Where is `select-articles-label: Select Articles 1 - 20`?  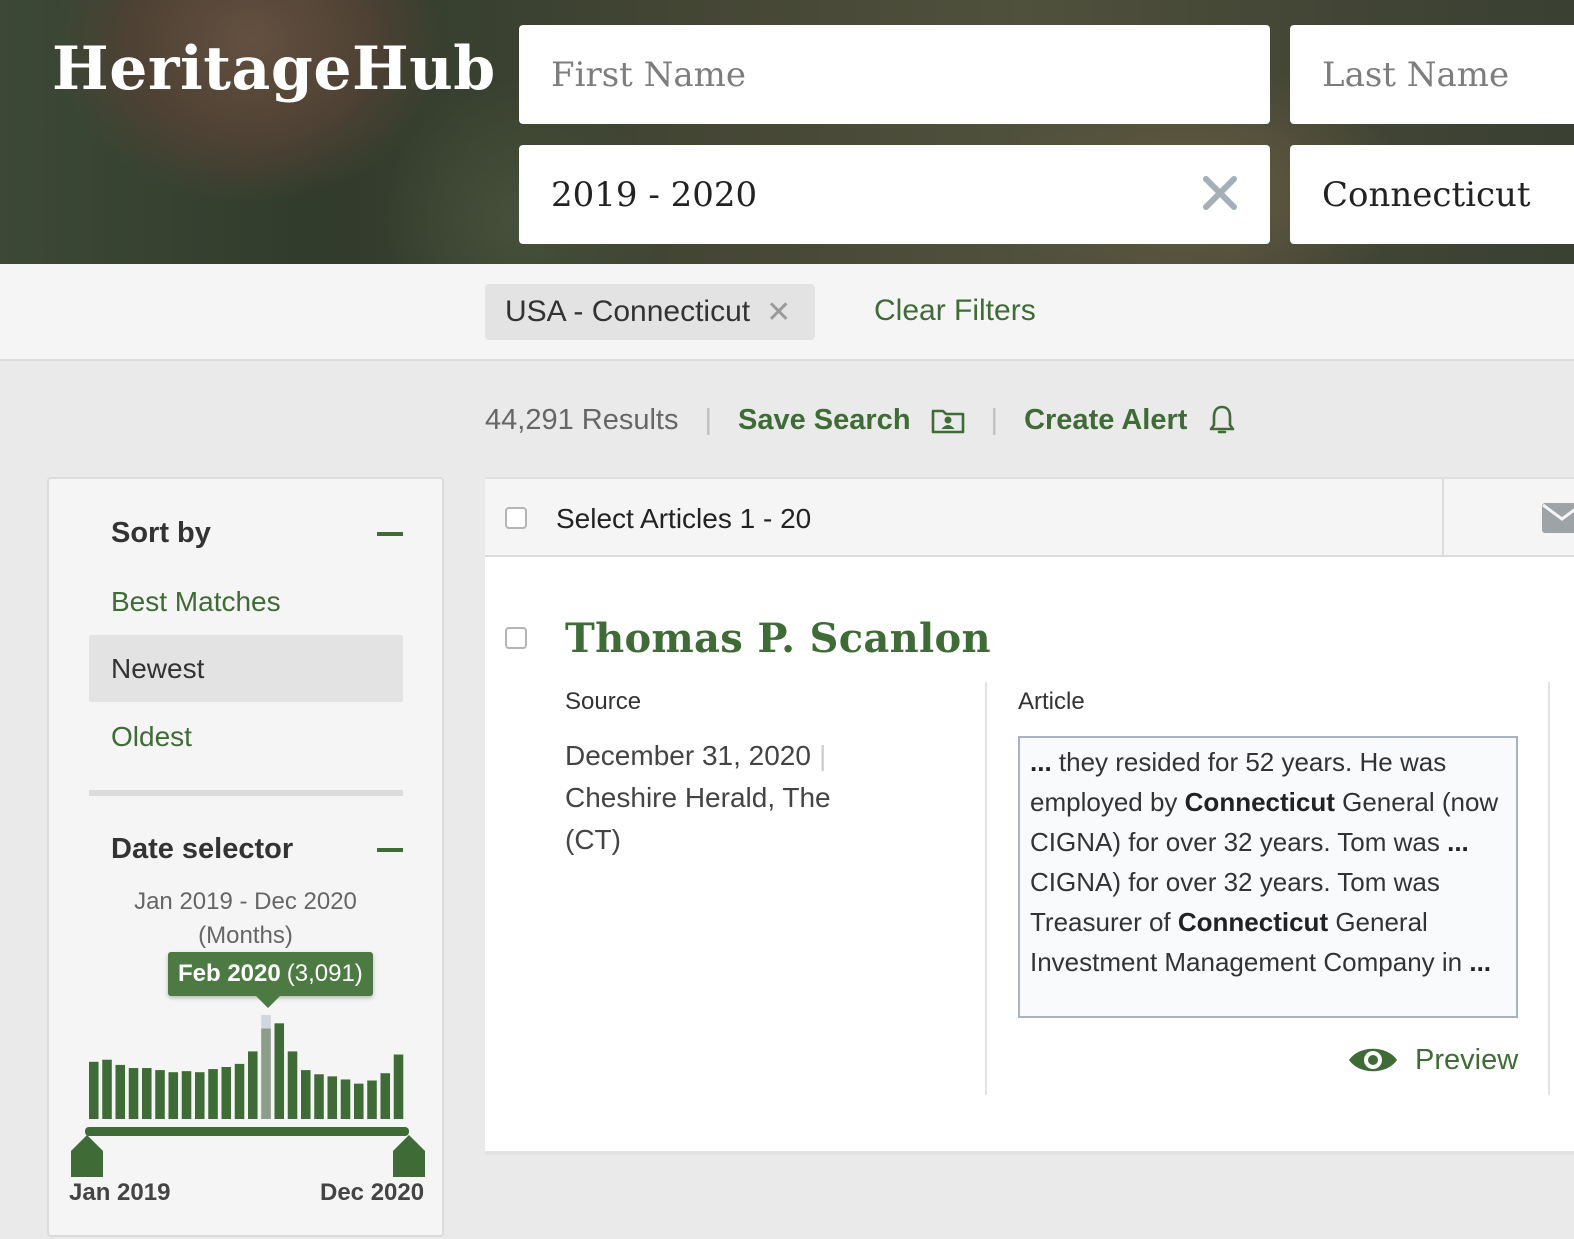
select-articles-label: Select Articles 1 - 20 is located at coordinates (684, 518).